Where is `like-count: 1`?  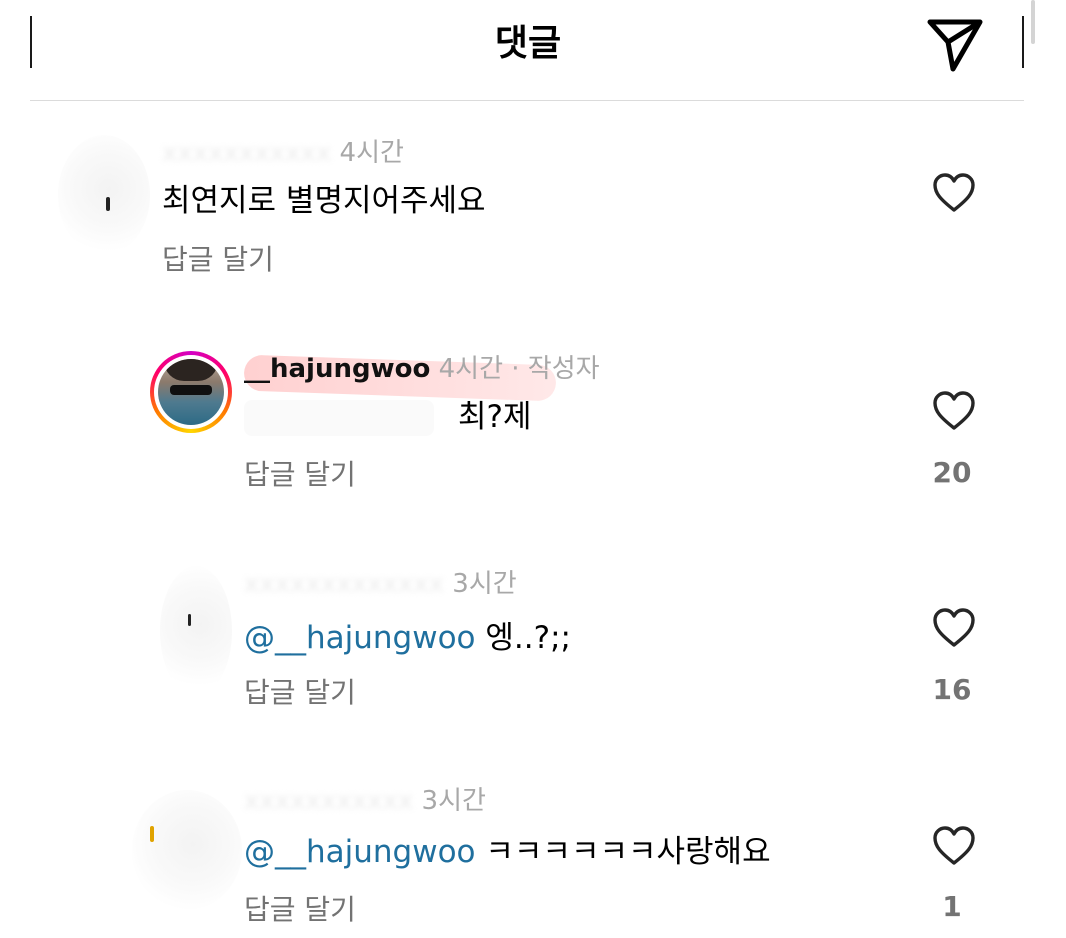
like-count: 1 is located at coordinates (952, 906).